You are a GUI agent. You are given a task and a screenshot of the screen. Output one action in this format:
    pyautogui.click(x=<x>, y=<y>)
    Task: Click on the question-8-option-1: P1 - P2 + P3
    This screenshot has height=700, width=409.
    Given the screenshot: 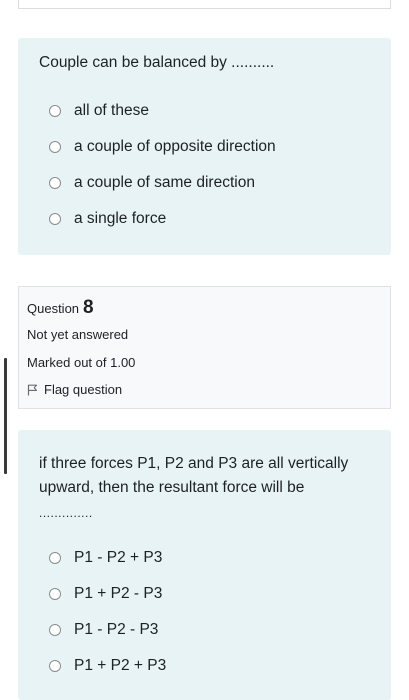 What is the action you would take?
    pyautogui.click(x=105, y=558)
    